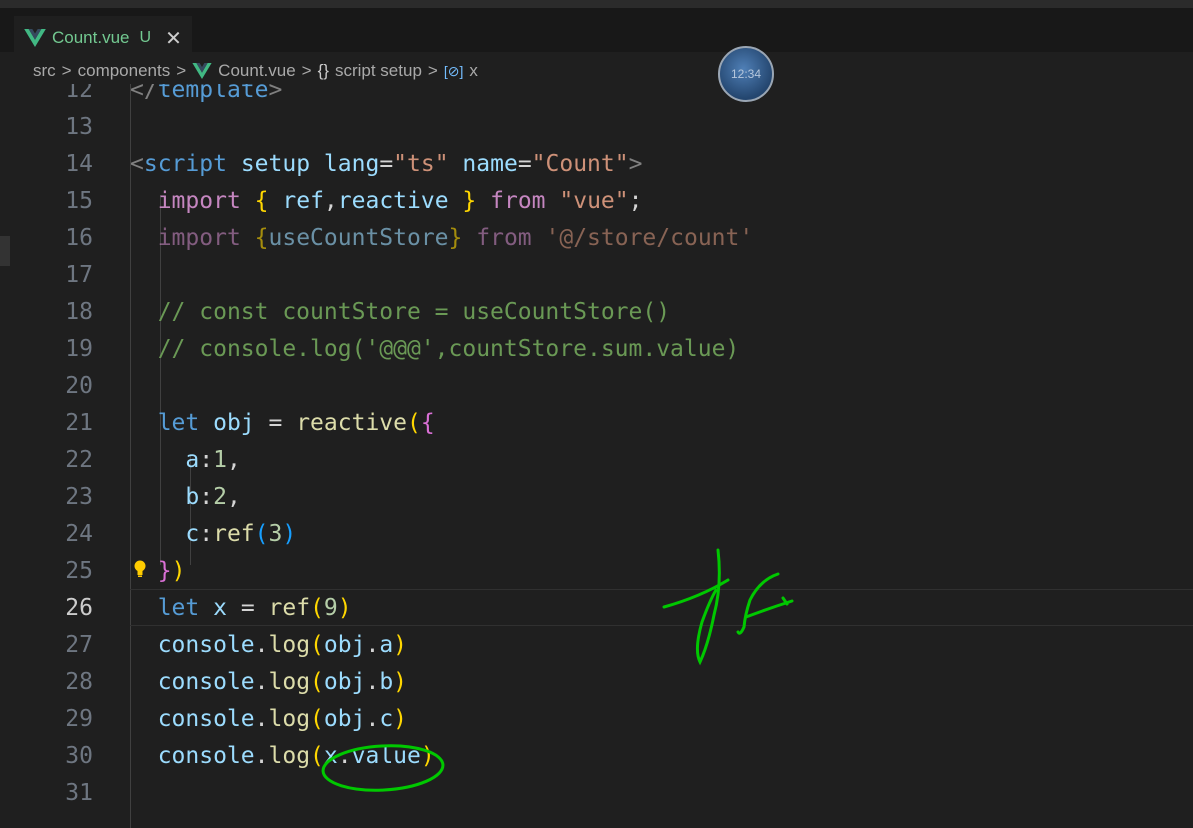  What do you see at coordinates (79, 608) in the screenshot?
I see `line-number: 26` at bounding box center [79, 608].